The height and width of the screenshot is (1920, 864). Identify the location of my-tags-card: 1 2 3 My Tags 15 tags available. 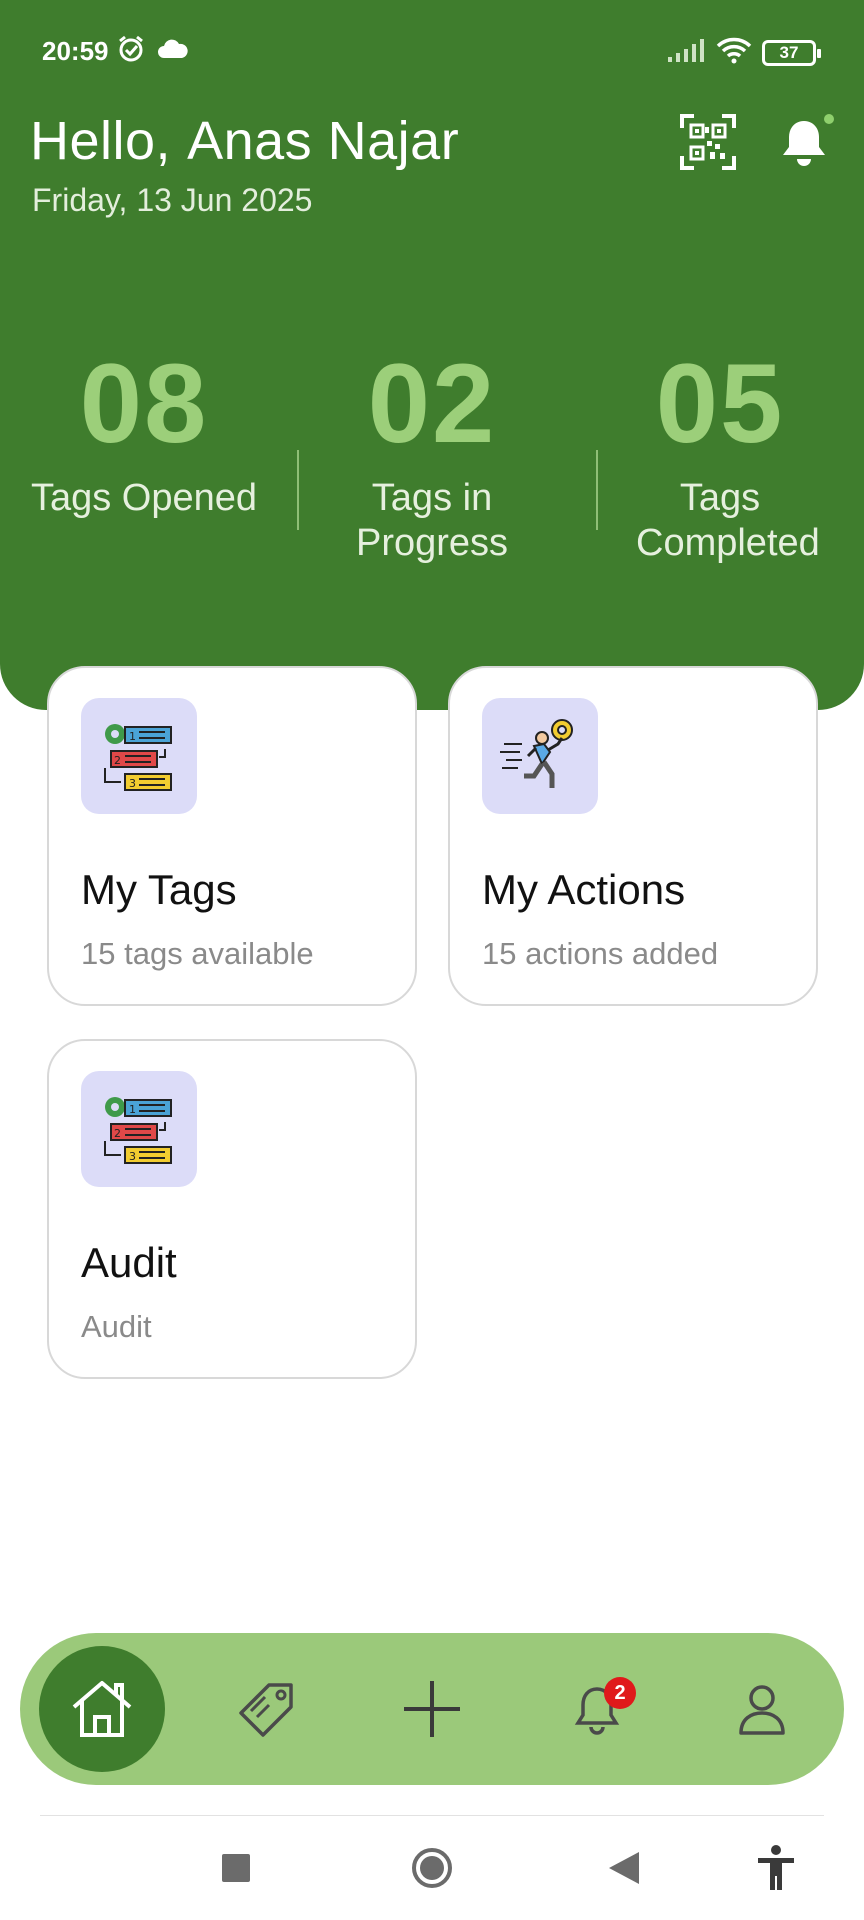
(232, 836).